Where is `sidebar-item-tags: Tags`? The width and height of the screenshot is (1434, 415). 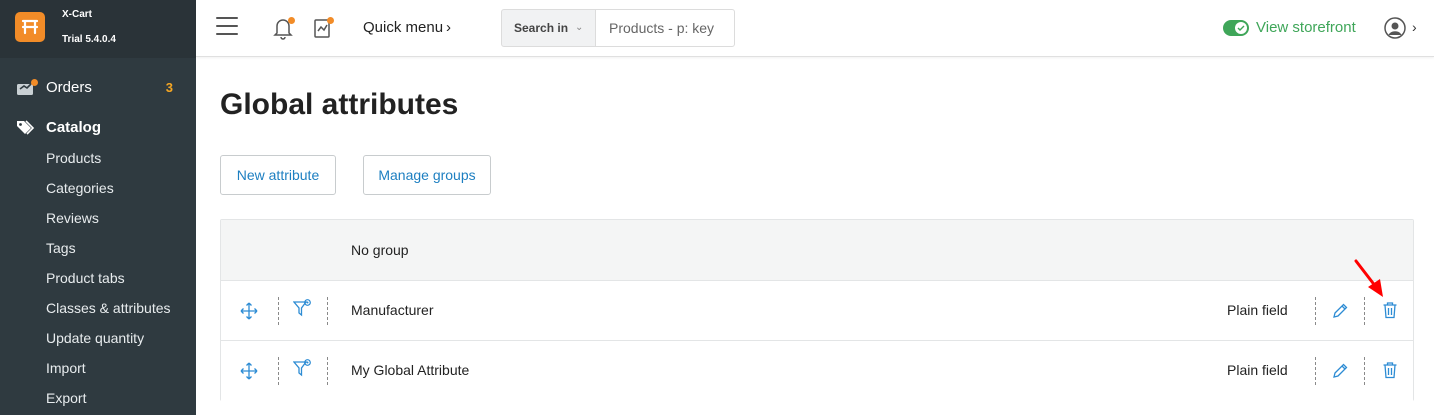 sidebar-item-tags: Tags is located at coordinates (61, 248).